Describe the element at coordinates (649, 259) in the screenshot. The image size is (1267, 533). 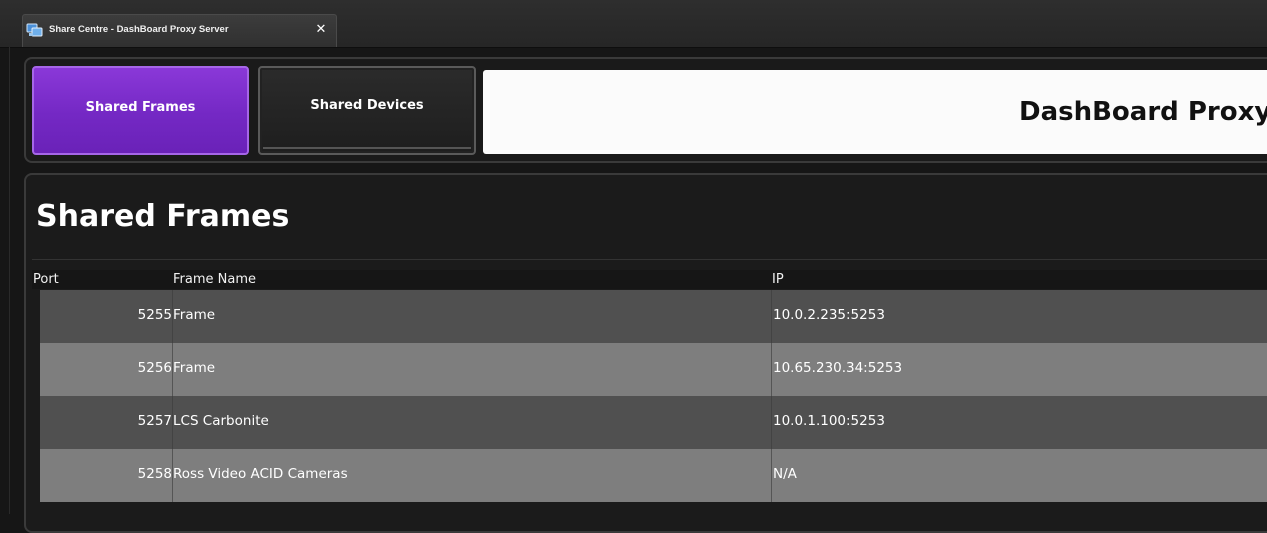
I see `title-divider` at that location.